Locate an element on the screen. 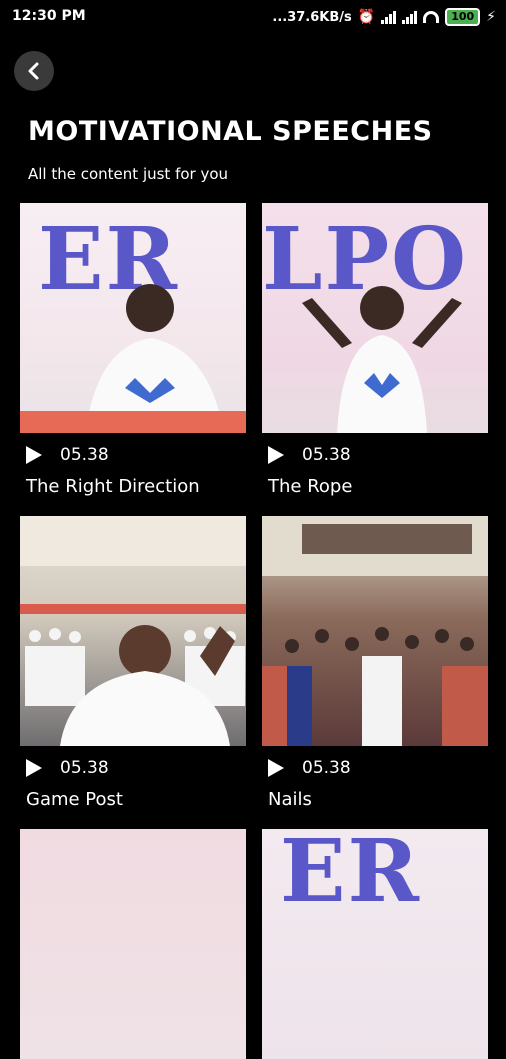 Image resolution: width=506 pixels, height=1059 pixels. page-title: MOTIVATIONAL SPEECHES is located at coordinates (230, 131).